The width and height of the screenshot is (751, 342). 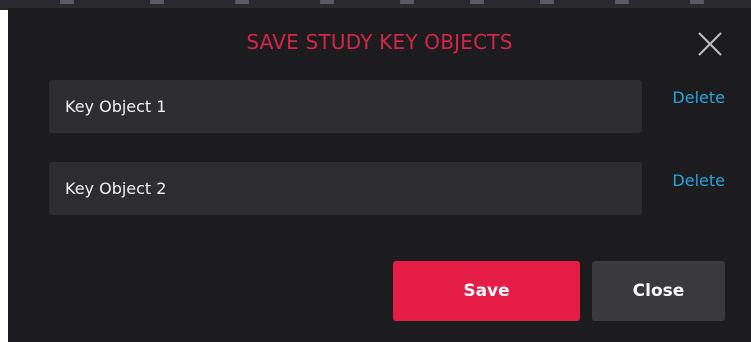 I want to click on save-button: Save, so click(x=486, y=291).